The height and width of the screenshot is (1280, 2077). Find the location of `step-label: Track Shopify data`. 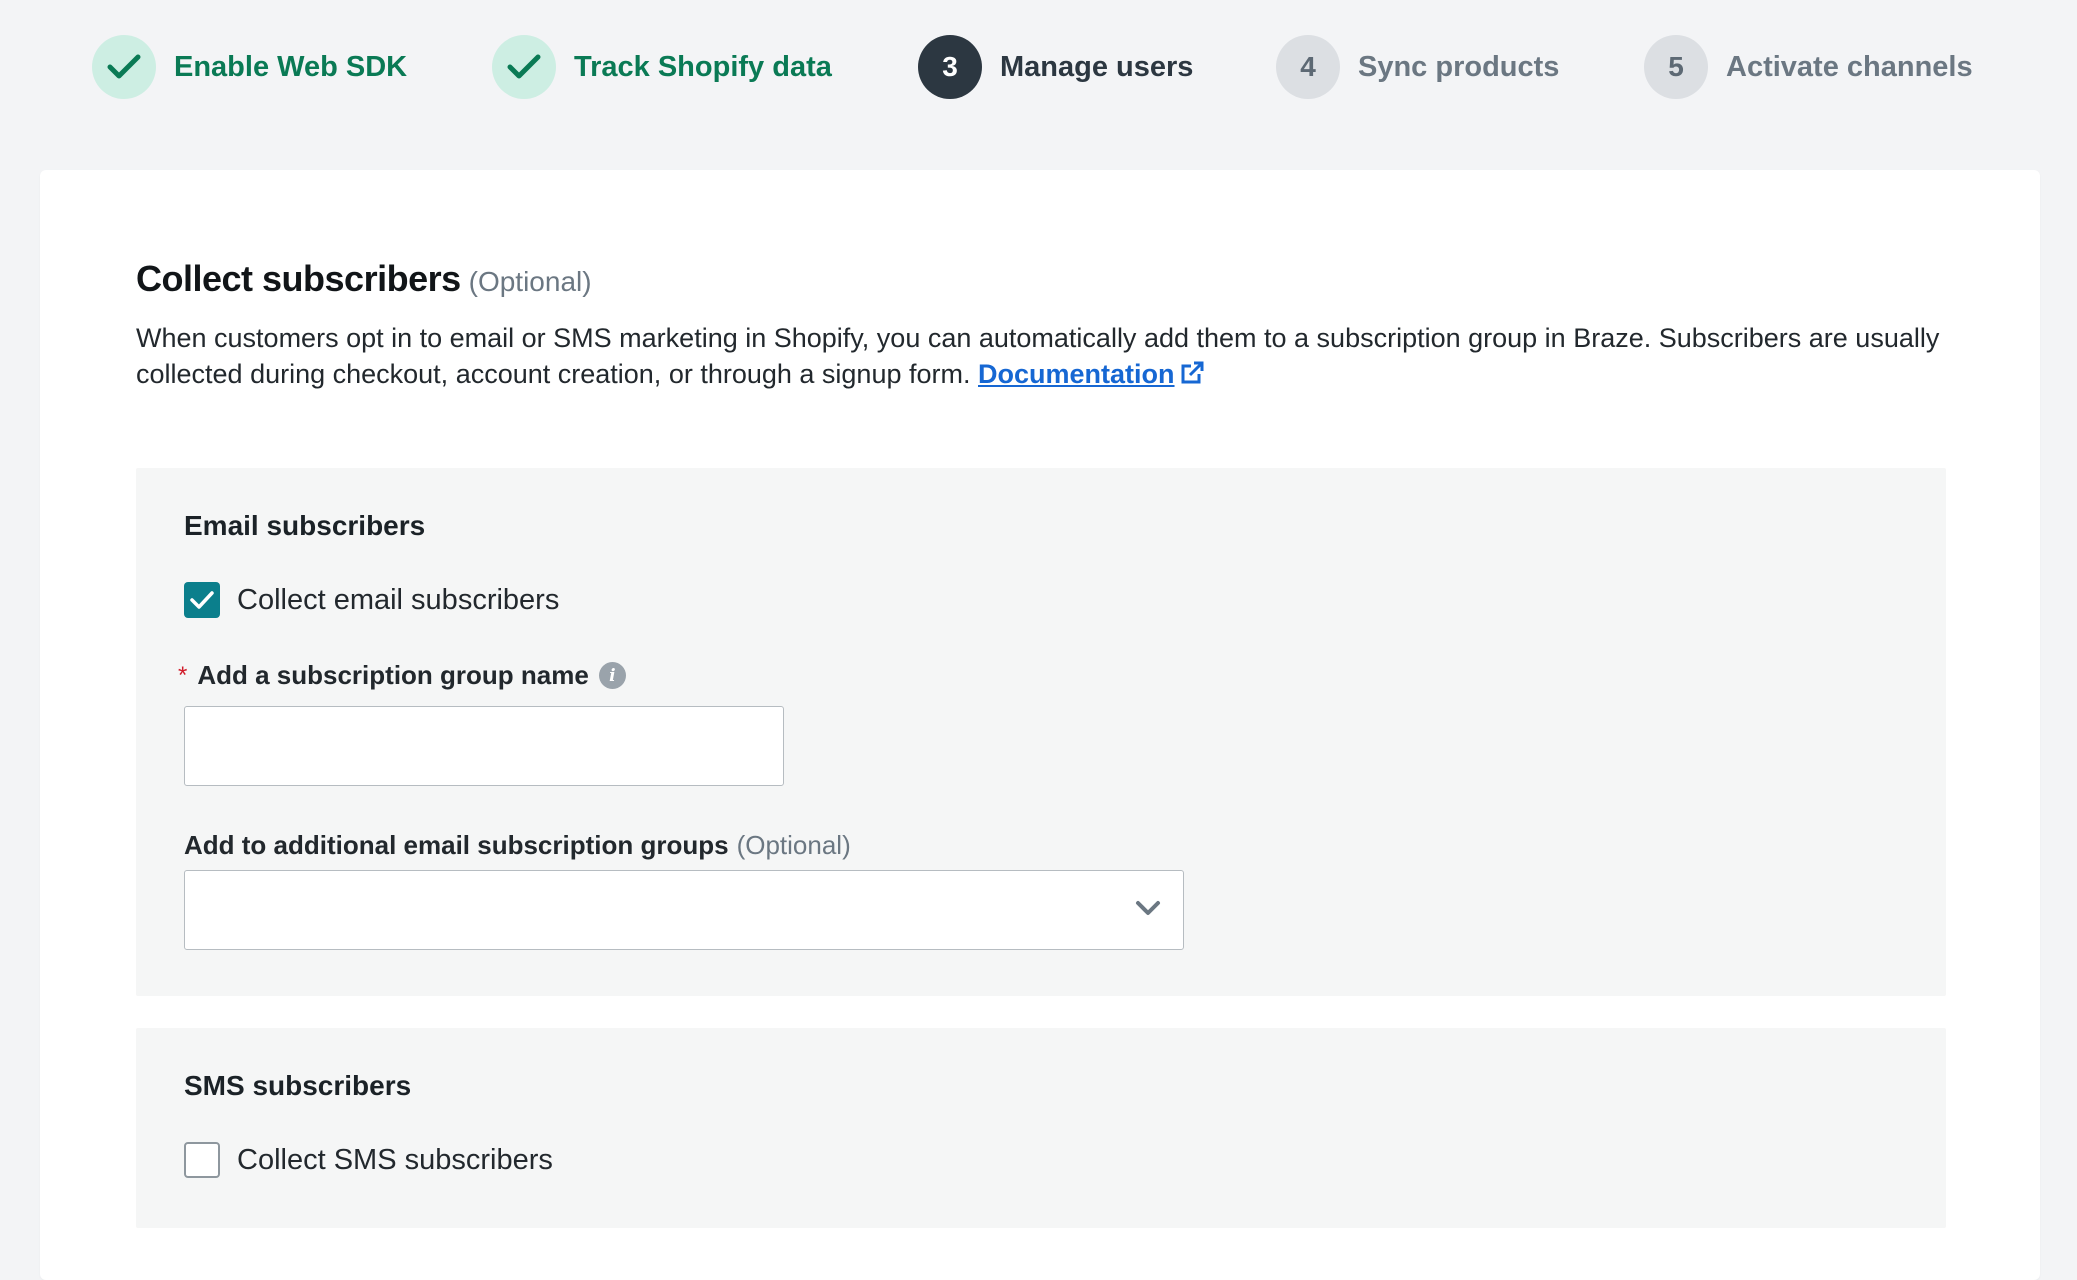

step-label: Track Shopify data is located at coordinates (703, 66).